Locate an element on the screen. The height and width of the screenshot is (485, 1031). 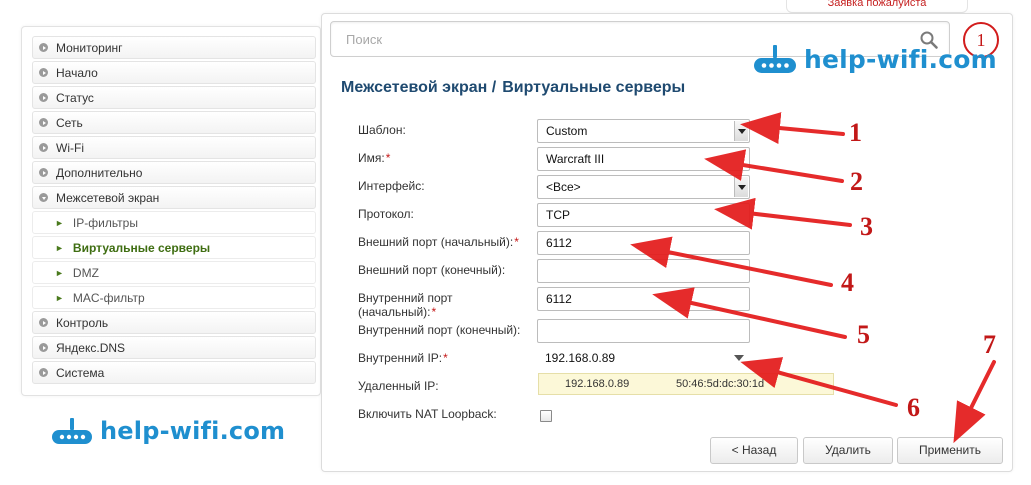
annotation-number-1: 1 is located at coordinates (855, 132).